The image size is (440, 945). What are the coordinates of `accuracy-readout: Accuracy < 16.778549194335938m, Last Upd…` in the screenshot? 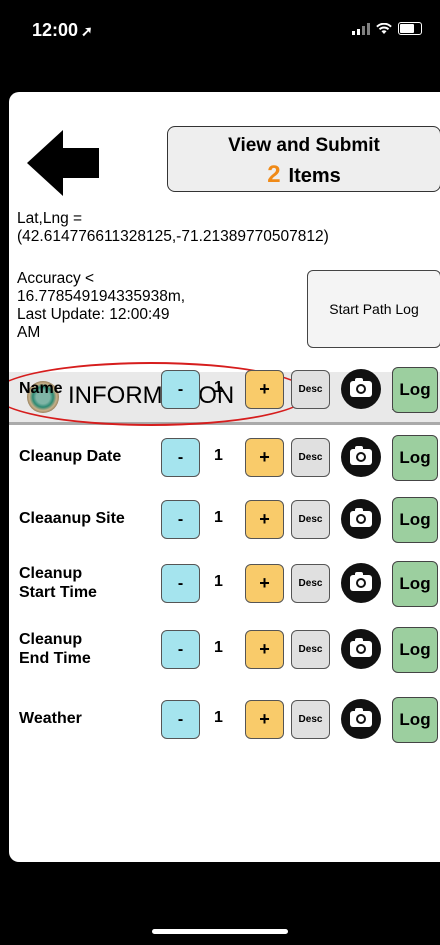 It's located at (152, 306).